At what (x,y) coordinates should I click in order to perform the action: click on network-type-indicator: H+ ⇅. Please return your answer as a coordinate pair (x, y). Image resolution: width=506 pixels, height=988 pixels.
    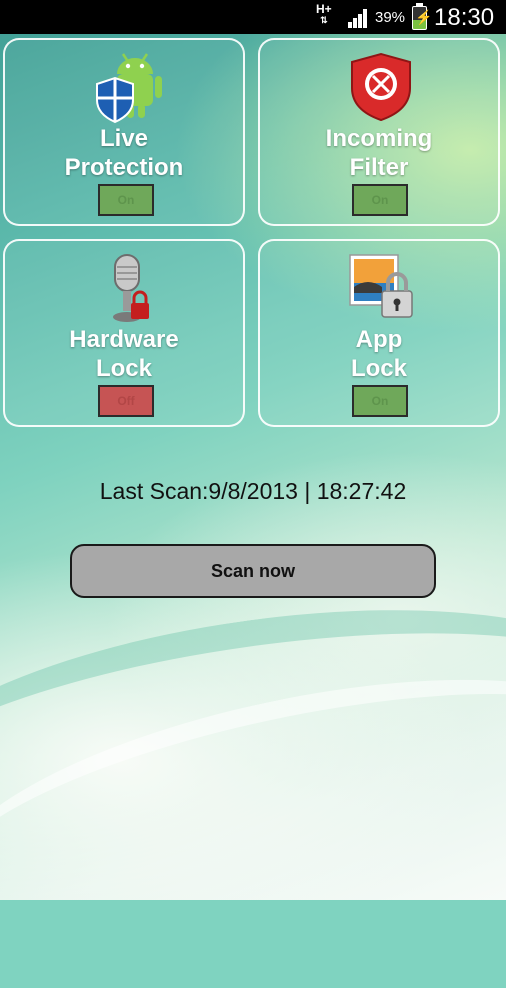
    Looking at the image, I should click on (324, 13).